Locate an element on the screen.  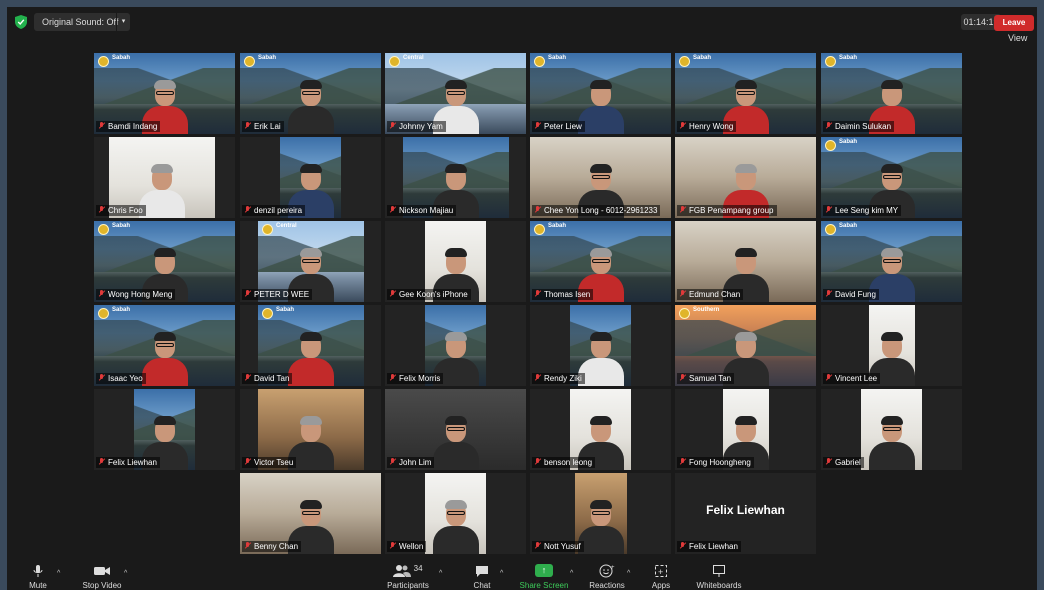
participant-name-tag: PETER D WEE is located at coordinates (277, 294).